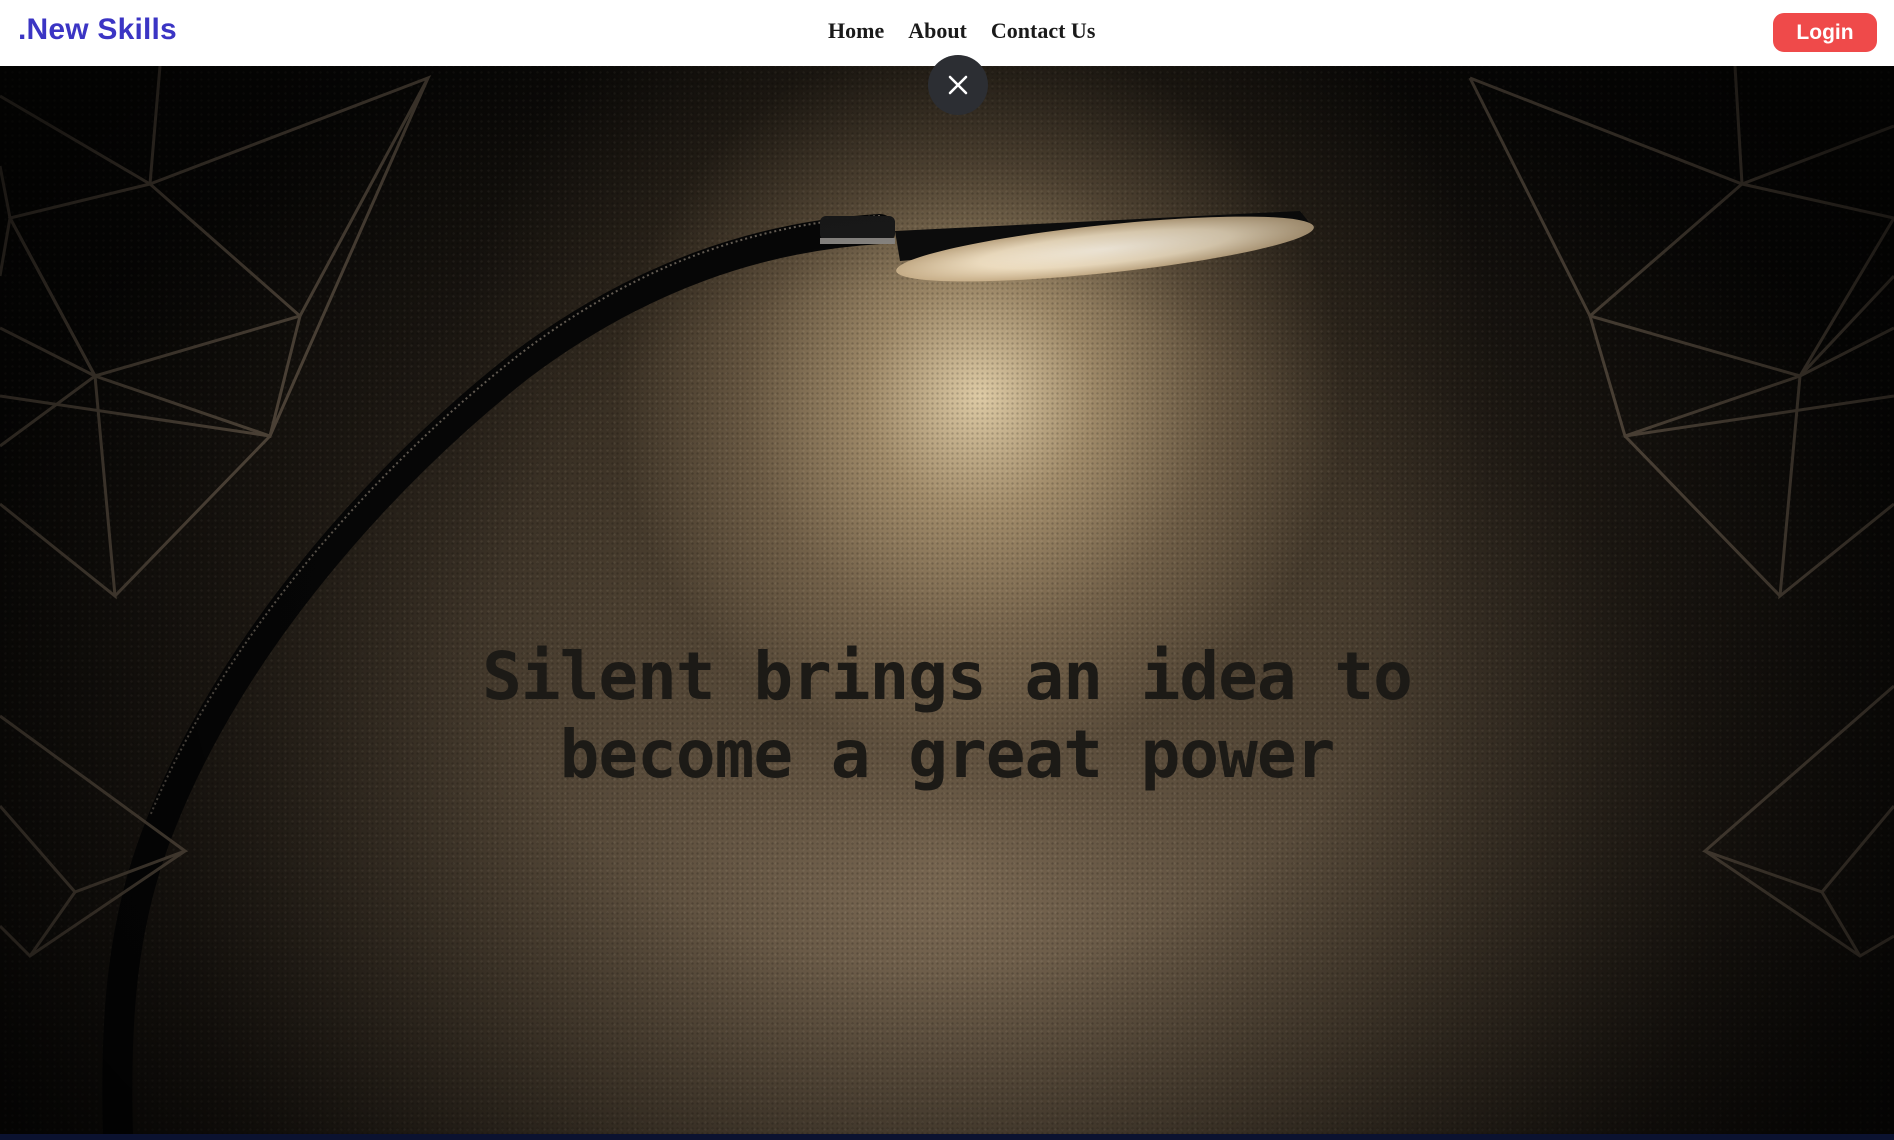 This screenshot has height=1140, width=1894. I want to click on close-button, so click(958, 85).